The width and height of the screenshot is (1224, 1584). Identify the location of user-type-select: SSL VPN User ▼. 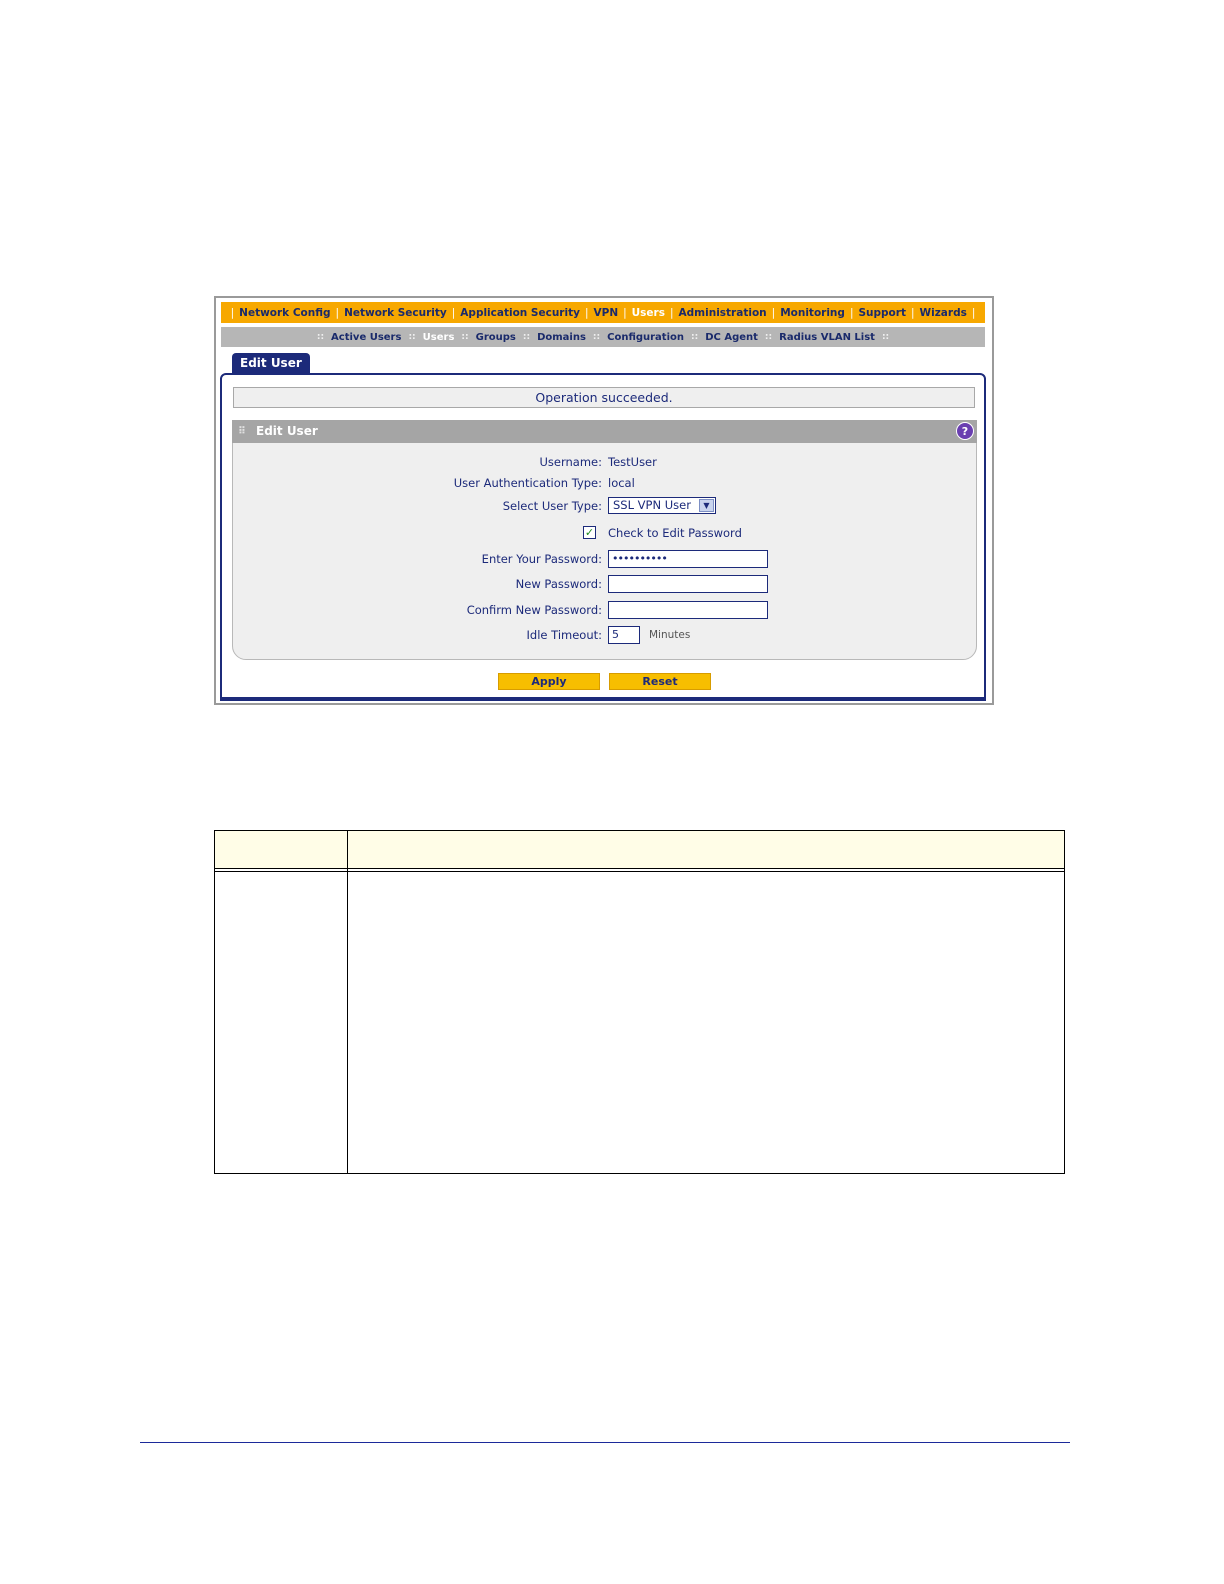
(662, 505).